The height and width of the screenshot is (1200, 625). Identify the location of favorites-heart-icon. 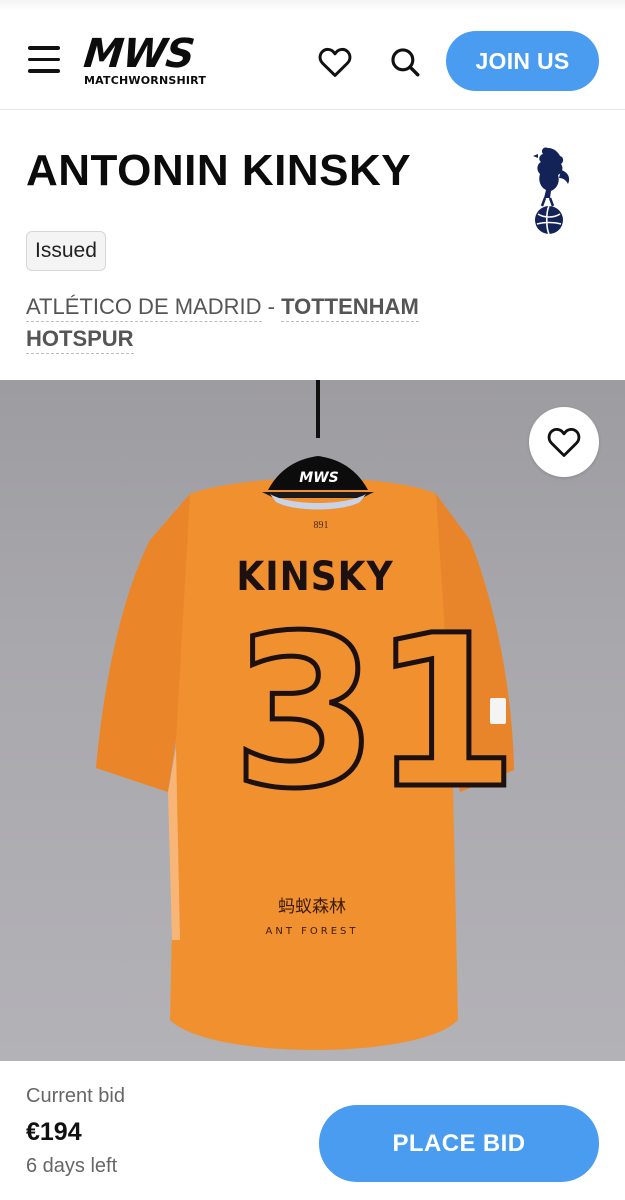
(335, 62).